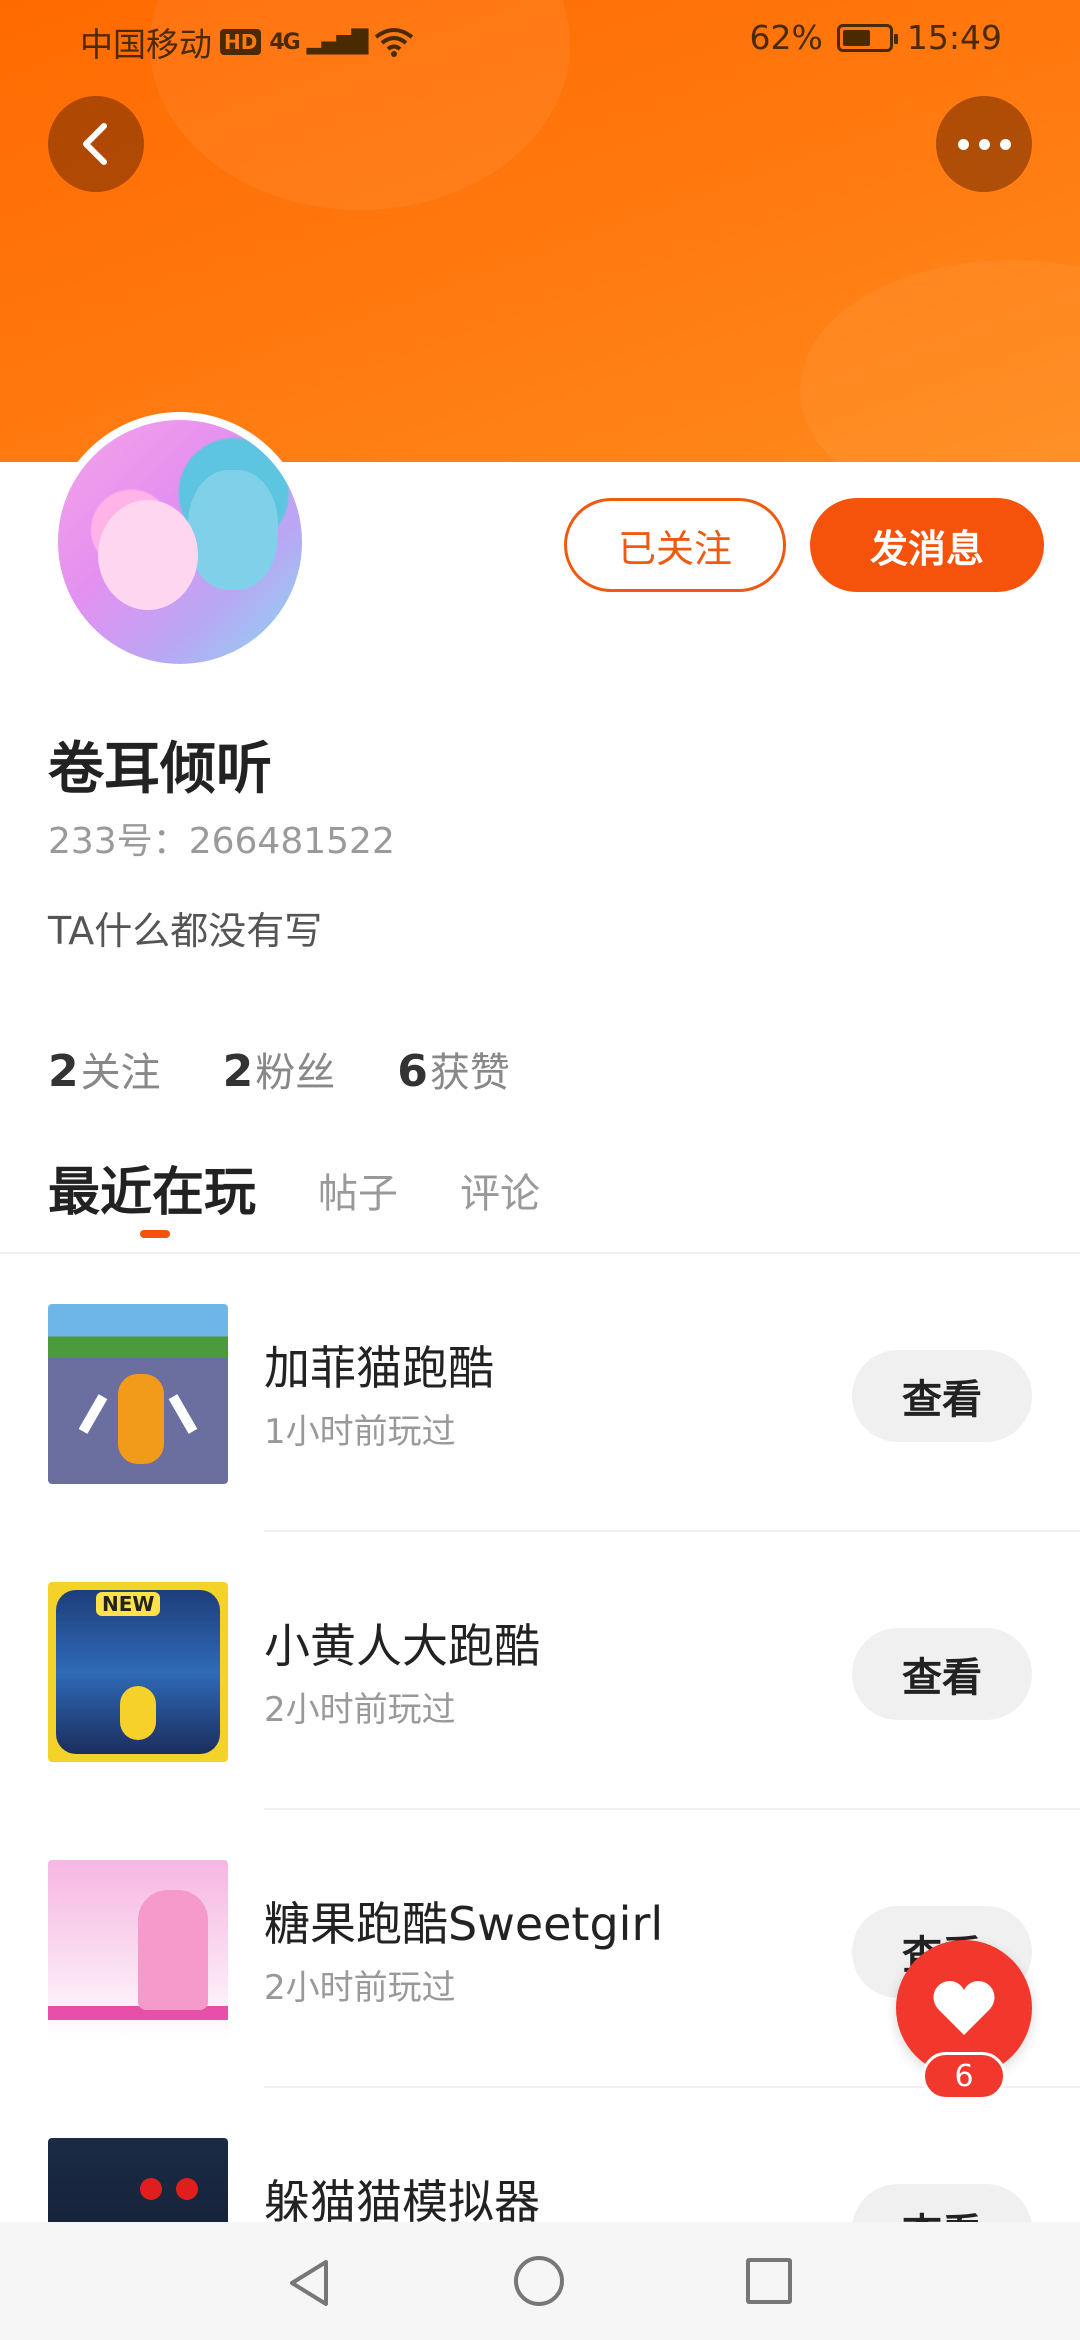  I want to click on active-tab-indicator, so click(155, 1234).